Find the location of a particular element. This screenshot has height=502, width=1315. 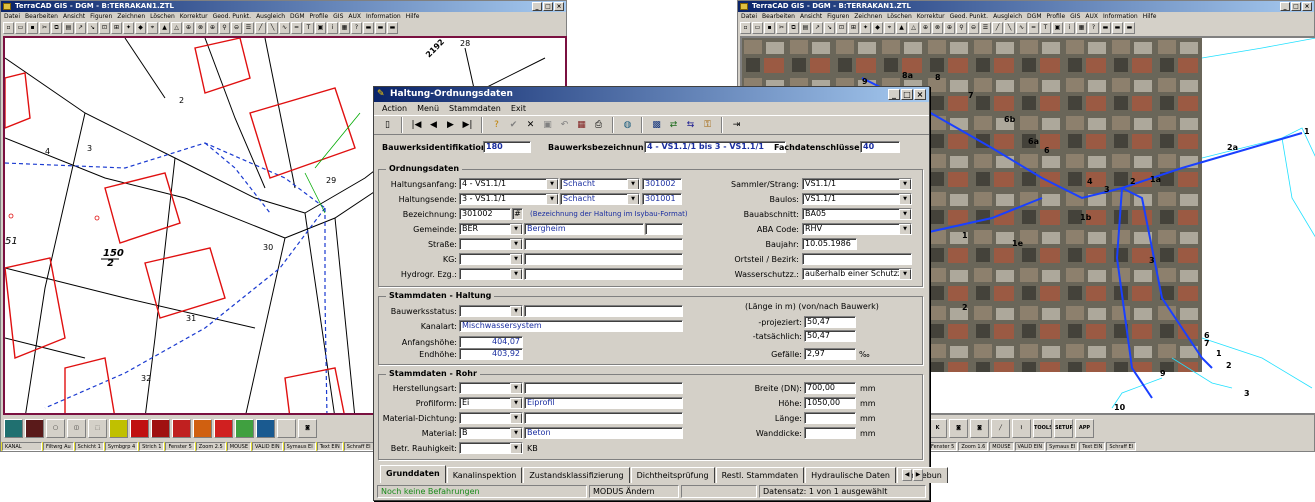

tool-icon: ⌖ is located at coordinates (889, 28).